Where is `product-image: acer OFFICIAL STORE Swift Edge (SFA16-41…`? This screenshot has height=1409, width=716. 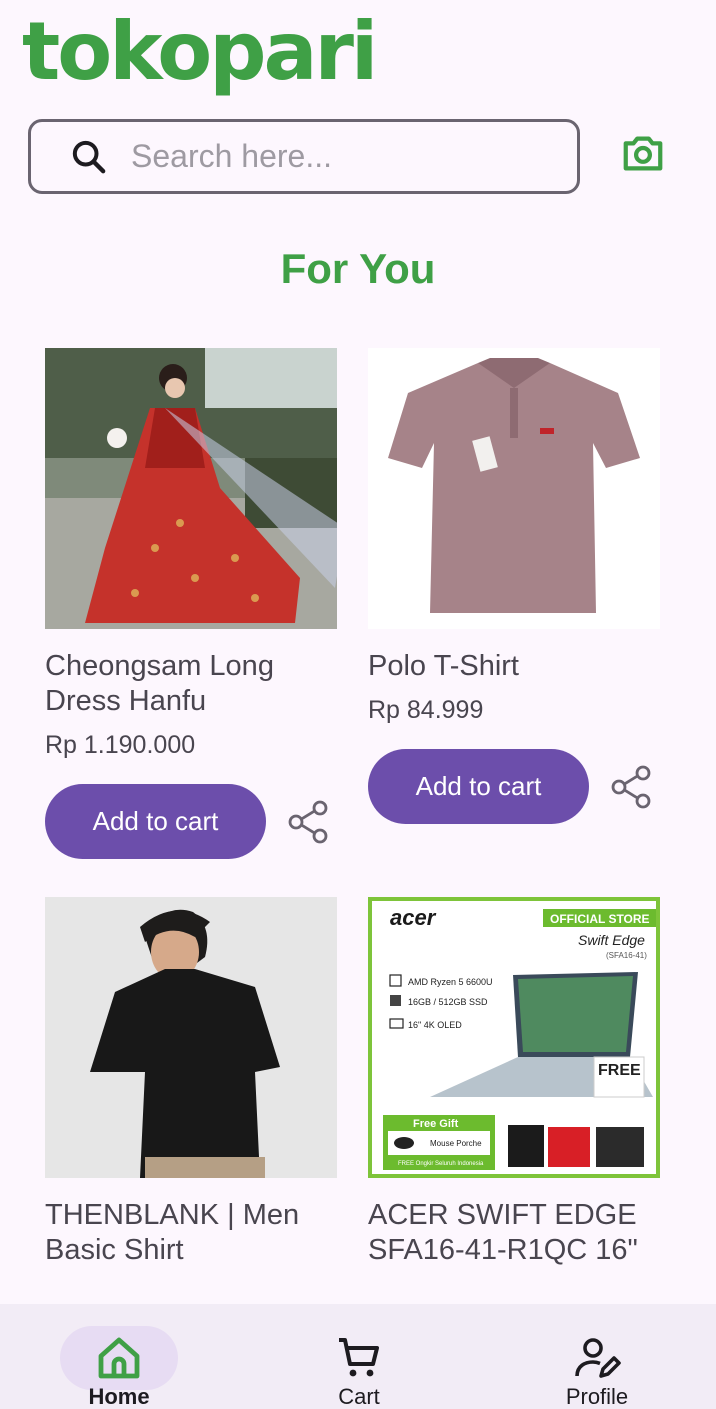
product-image: acer OFFICIAL STORE Swift Edge (SFA16-41… is located at coordinates (514, 1037).